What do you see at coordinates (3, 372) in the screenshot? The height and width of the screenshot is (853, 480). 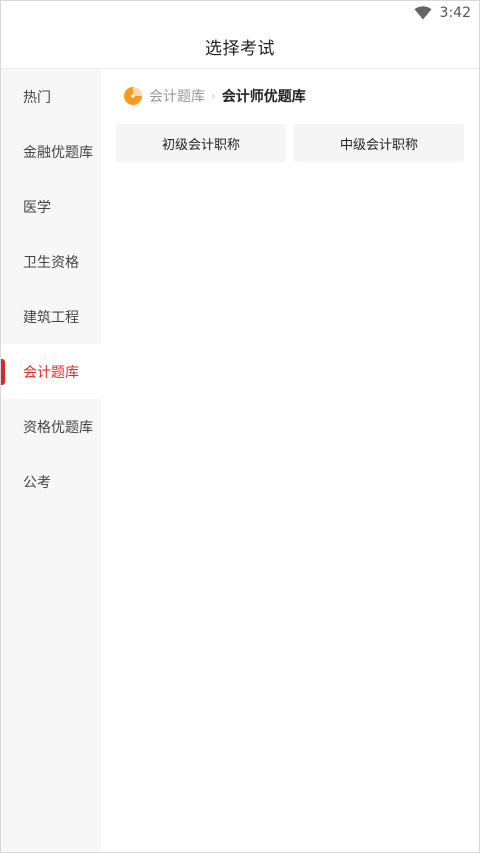 I see `active-indicator` at bounding box center [3, 372].